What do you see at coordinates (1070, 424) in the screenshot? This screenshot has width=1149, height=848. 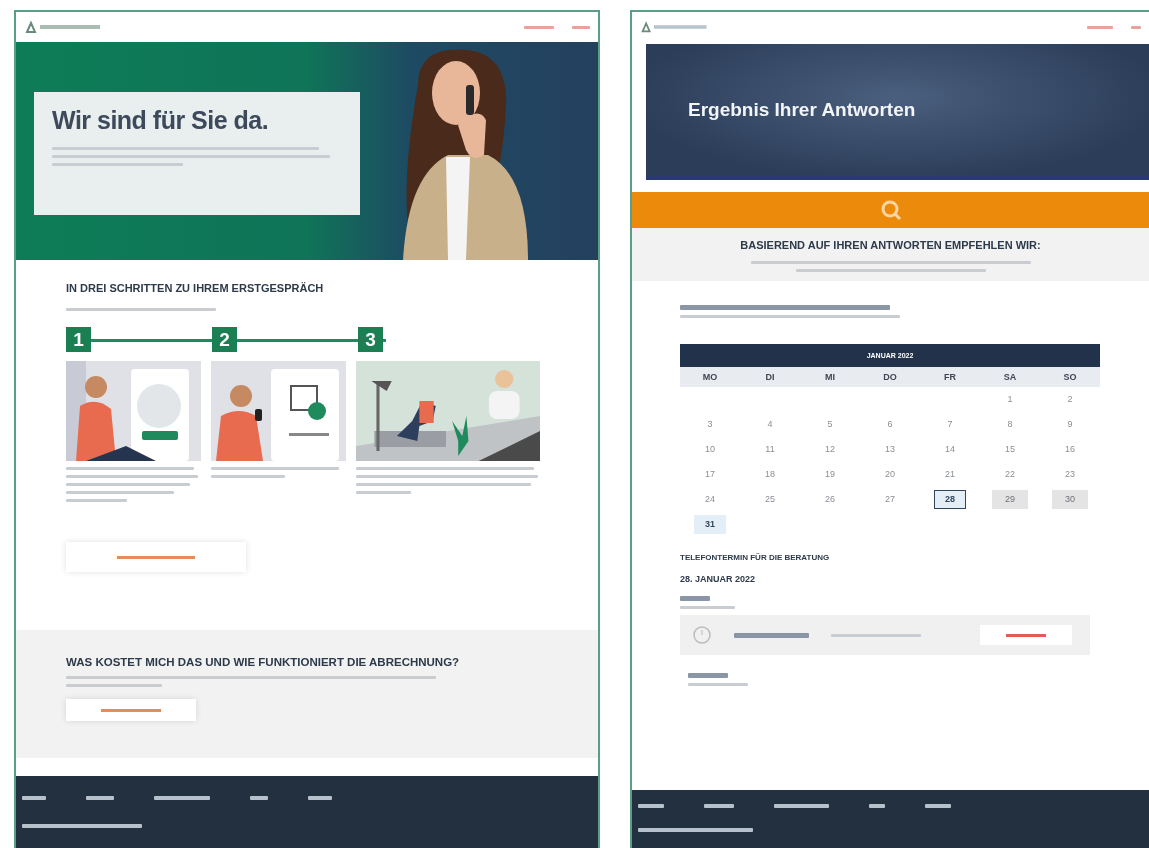 I see `calendar-day: 9` at bounding box center [1070, 424].